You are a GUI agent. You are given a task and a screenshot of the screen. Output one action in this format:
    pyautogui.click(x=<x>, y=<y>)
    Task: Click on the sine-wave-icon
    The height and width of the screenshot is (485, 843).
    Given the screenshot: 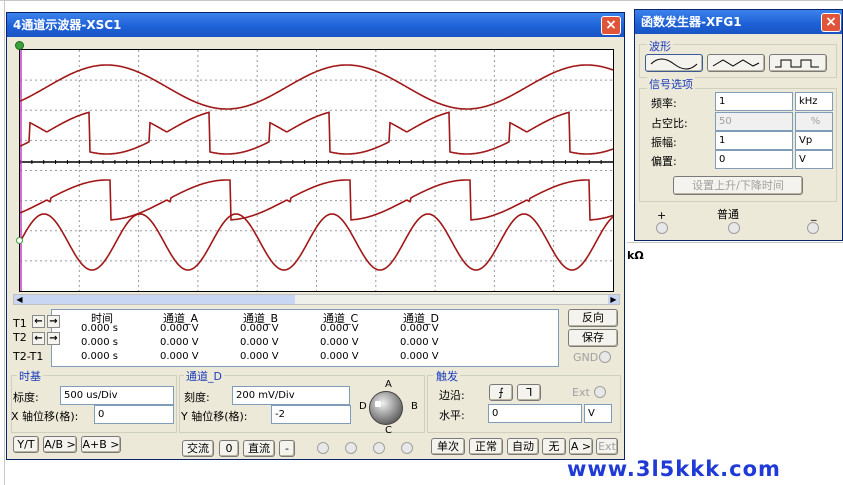 What is the action you would take?
    pyautogui.click(x=674, y=64)
    